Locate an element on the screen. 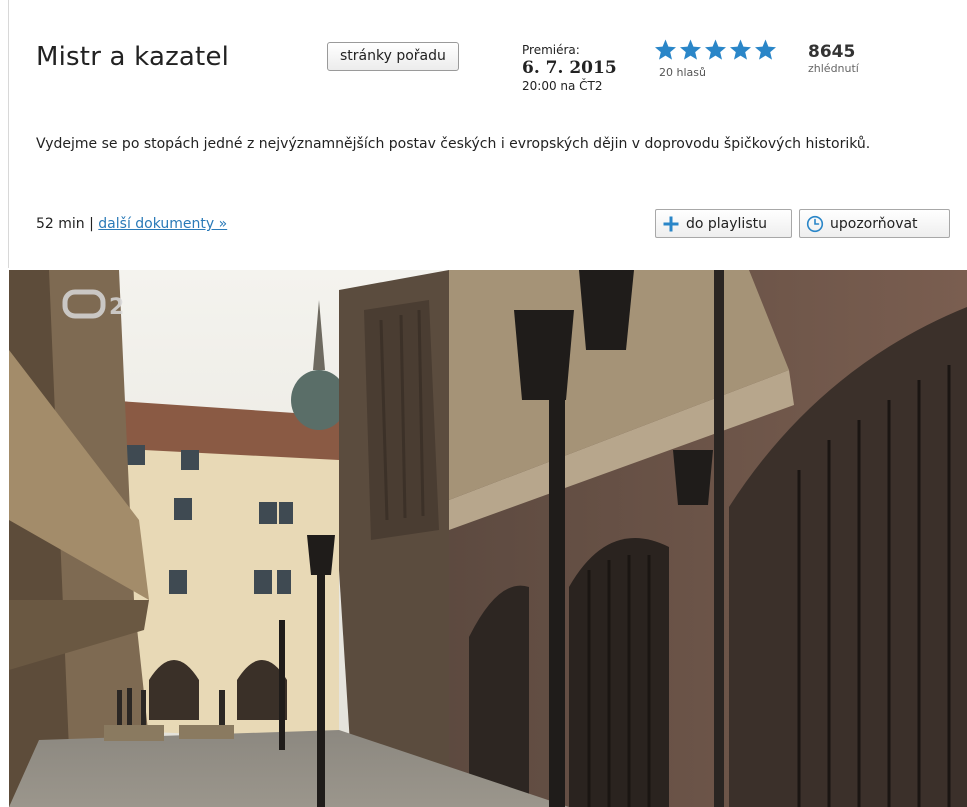 This screenshot has height=807, width=967. notify-button: upozorňovat is located at coordinates (874, 223).